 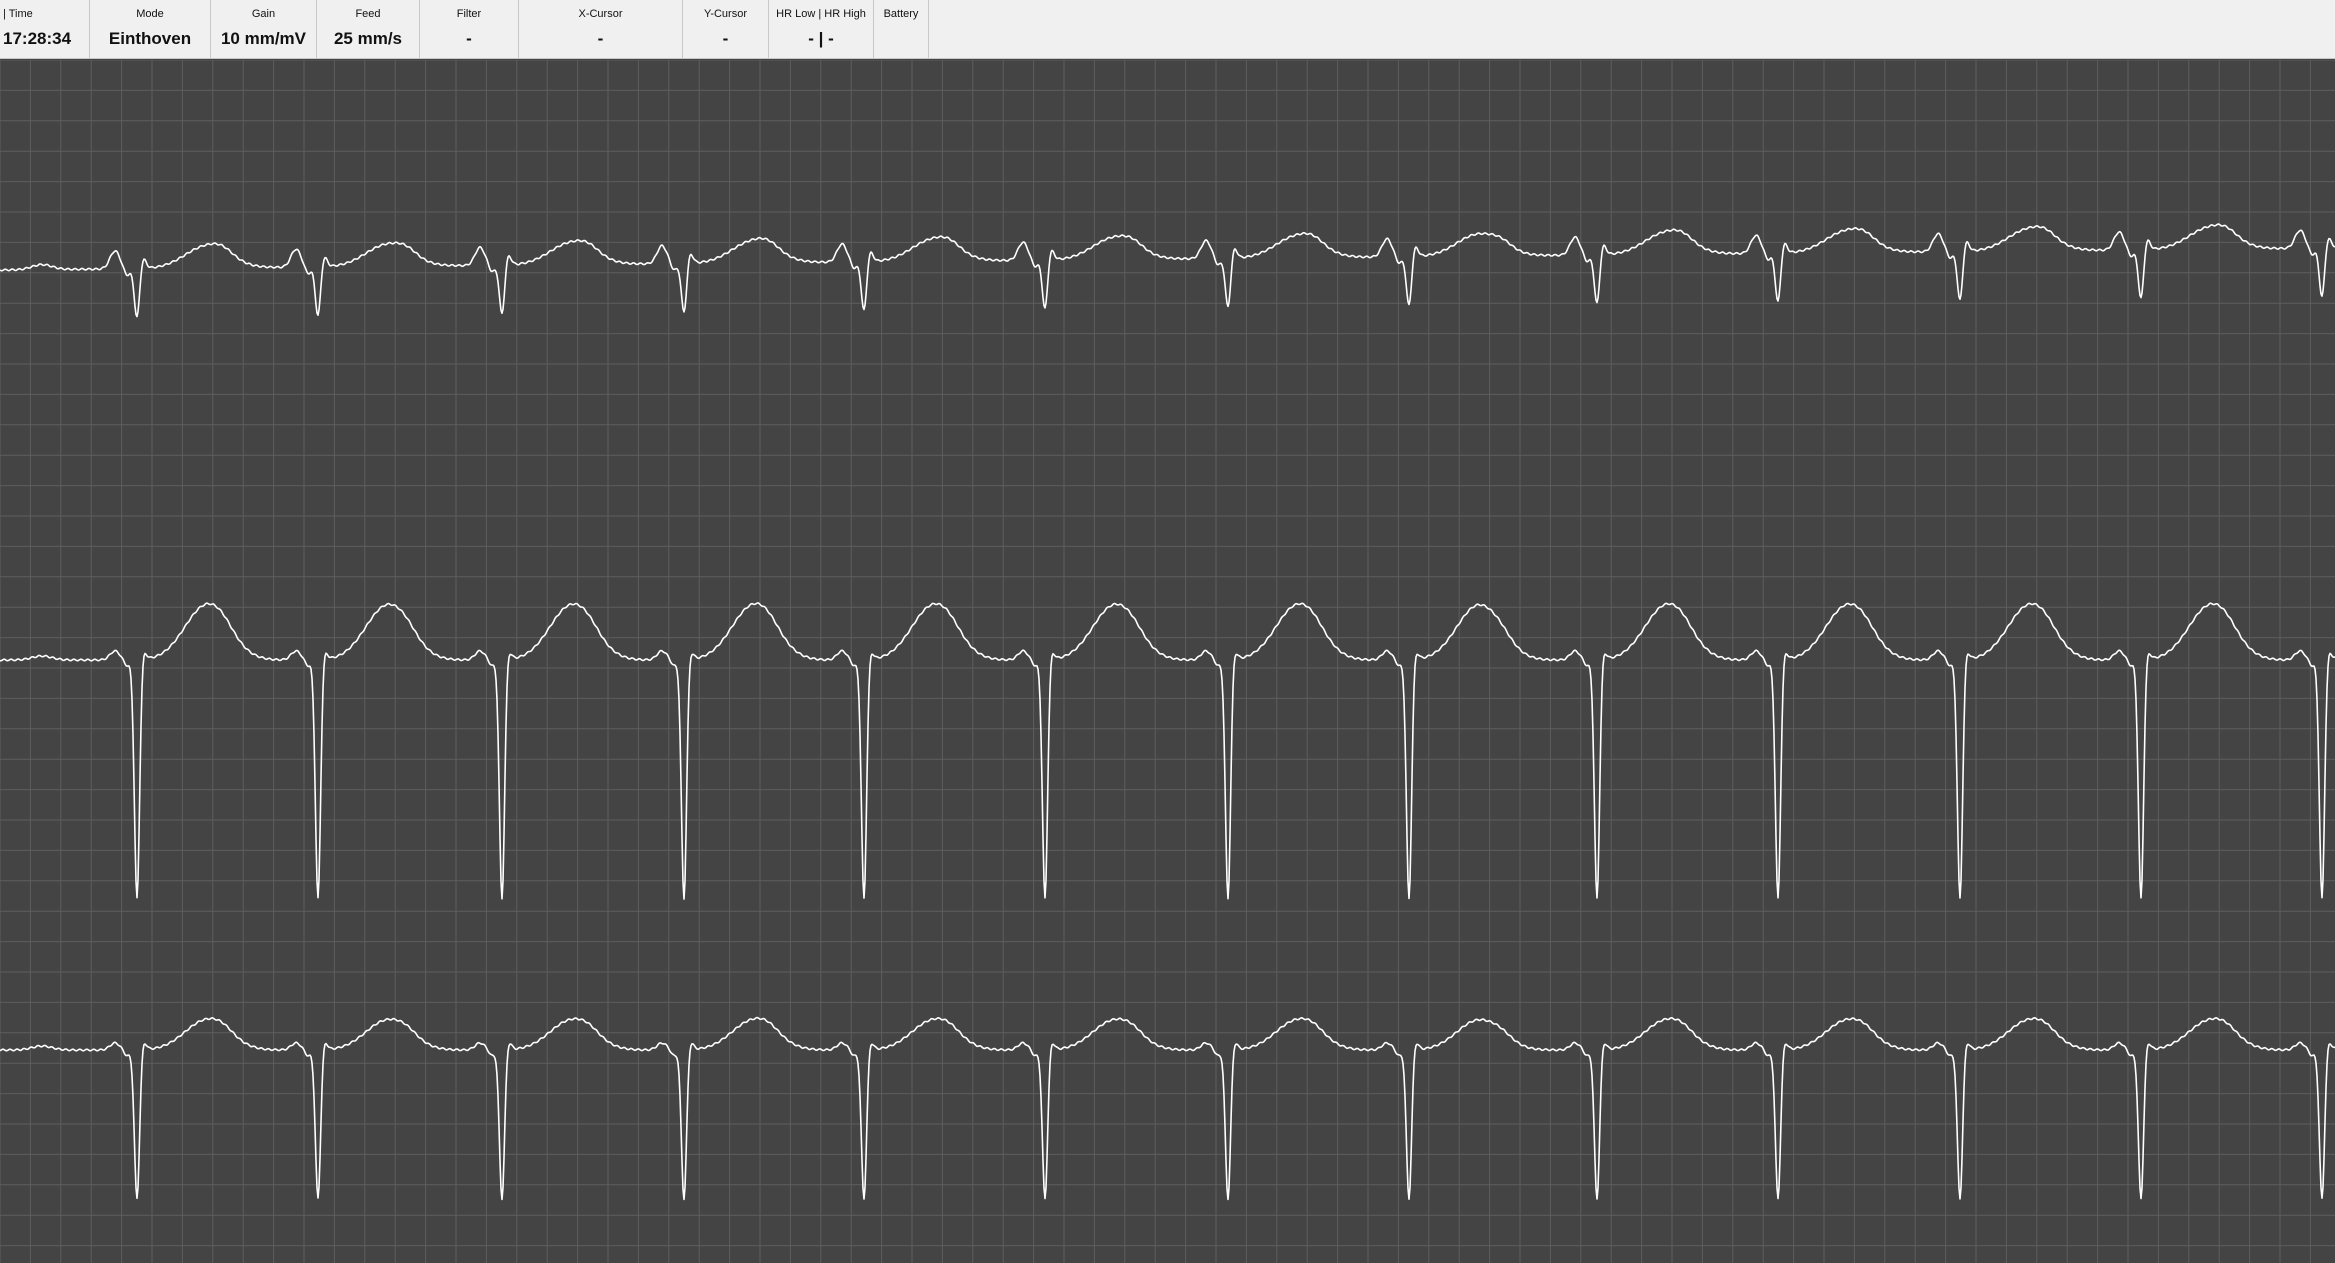 What do you see at coordinates (901, 29) in the screenshot?
I see `battery-field: Battery` at bounding box center [901, 29].